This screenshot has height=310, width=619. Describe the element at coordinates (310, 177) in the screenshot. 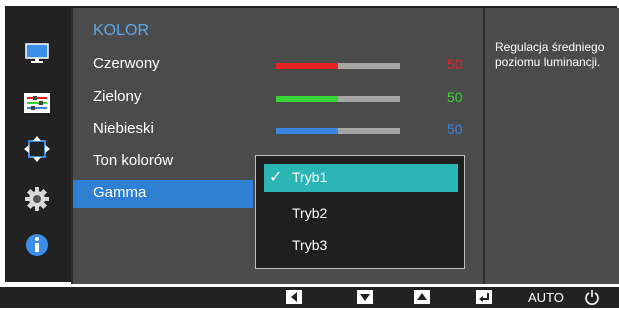

I see `option-label: Tryb1` at that location.